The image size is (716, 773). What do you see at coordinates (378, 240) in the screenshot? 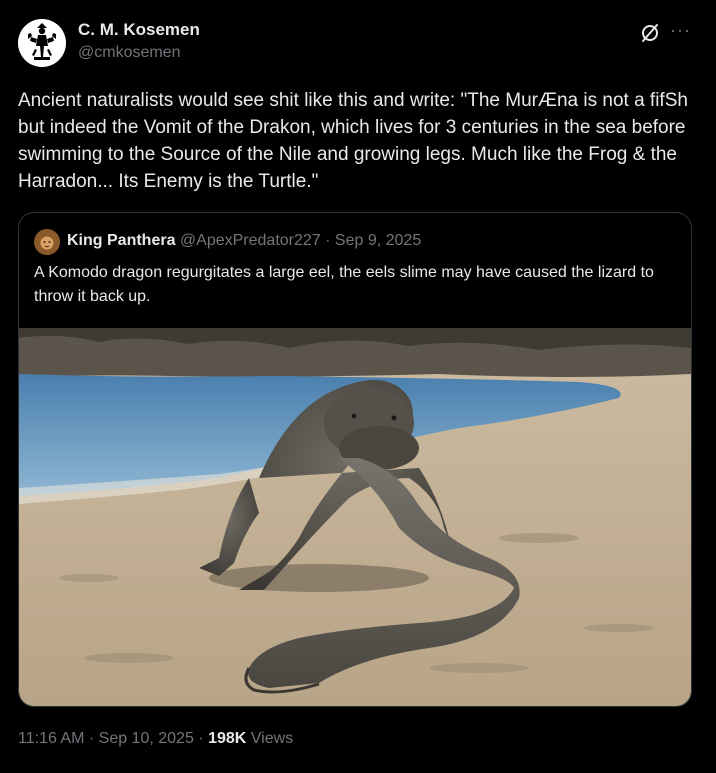
I see `quoted-date: Sep 9, 2025` at bounding box center [378, 240].